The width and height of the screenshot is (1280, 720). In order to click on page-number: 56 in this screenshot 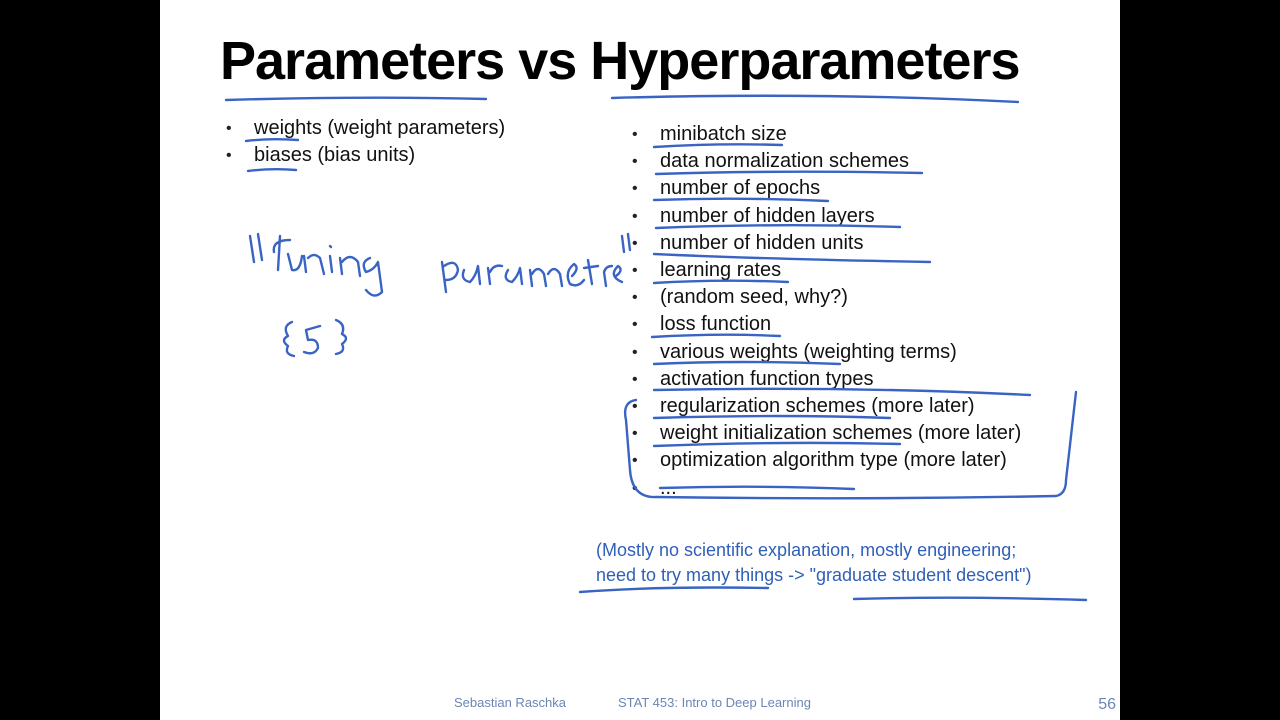, I will do `click(1107, 704)`.